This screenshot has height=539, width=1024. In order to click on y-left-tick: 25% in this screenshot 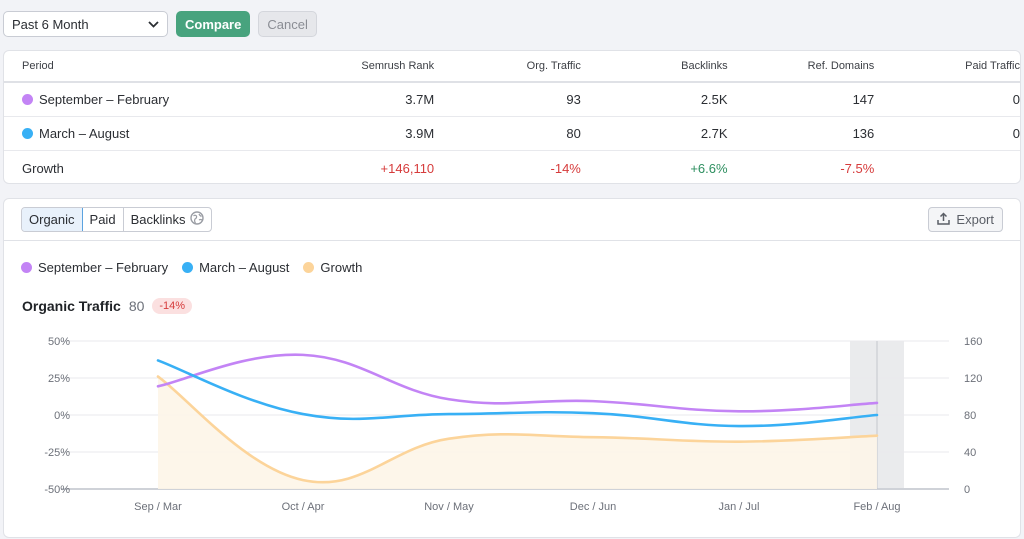, I will do `click(59, 379)`.